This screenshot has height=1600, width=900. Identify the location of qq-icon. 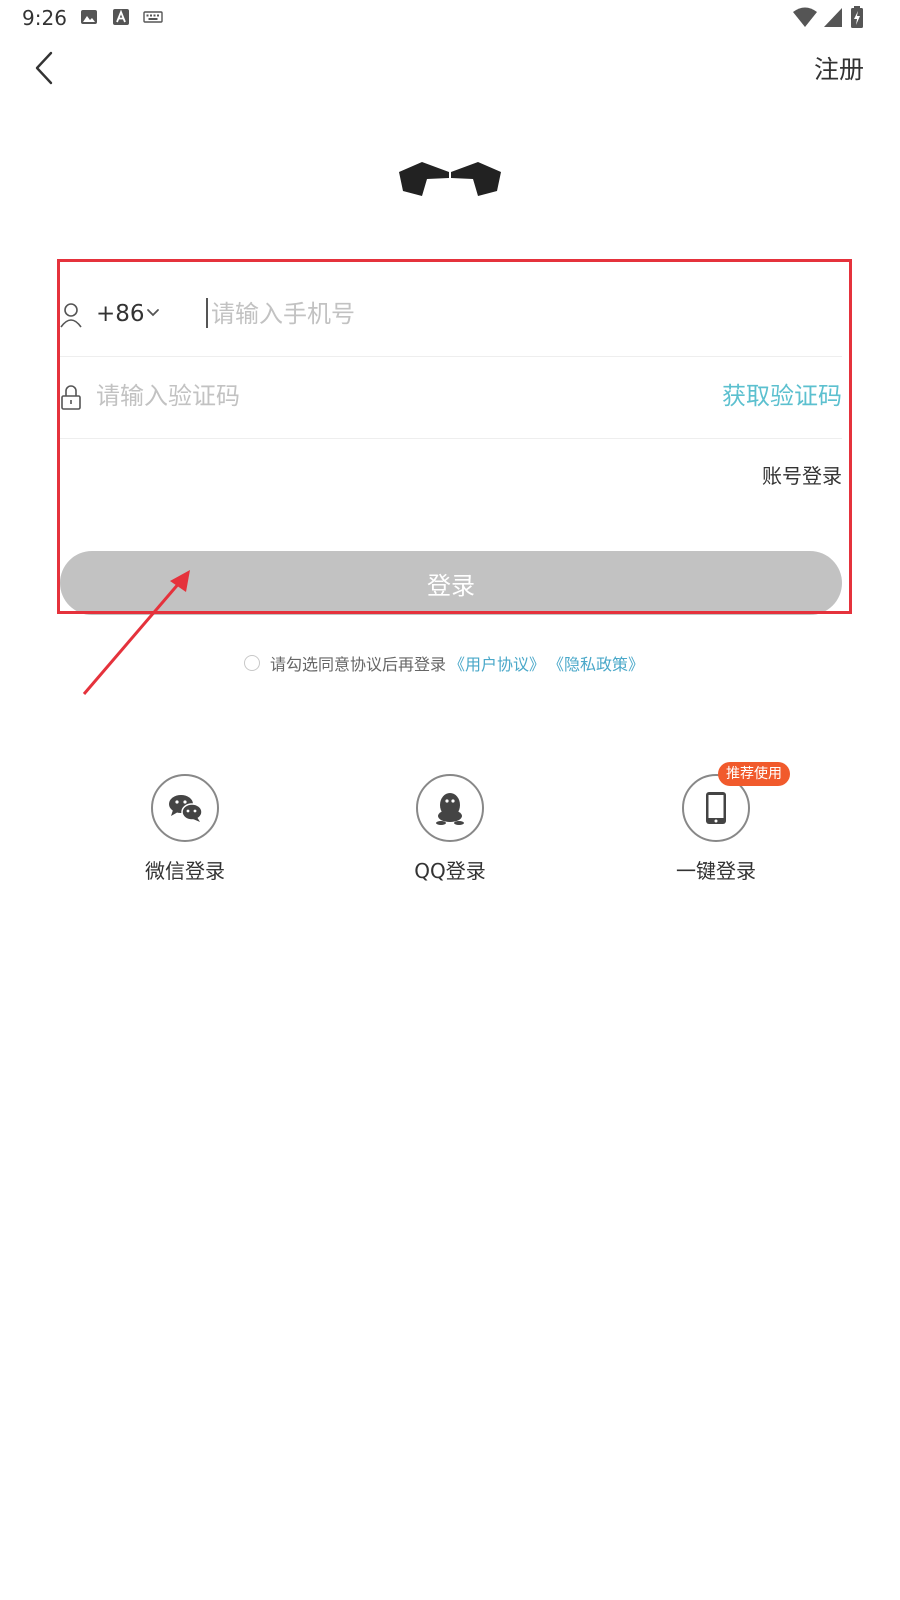
(450, 809).